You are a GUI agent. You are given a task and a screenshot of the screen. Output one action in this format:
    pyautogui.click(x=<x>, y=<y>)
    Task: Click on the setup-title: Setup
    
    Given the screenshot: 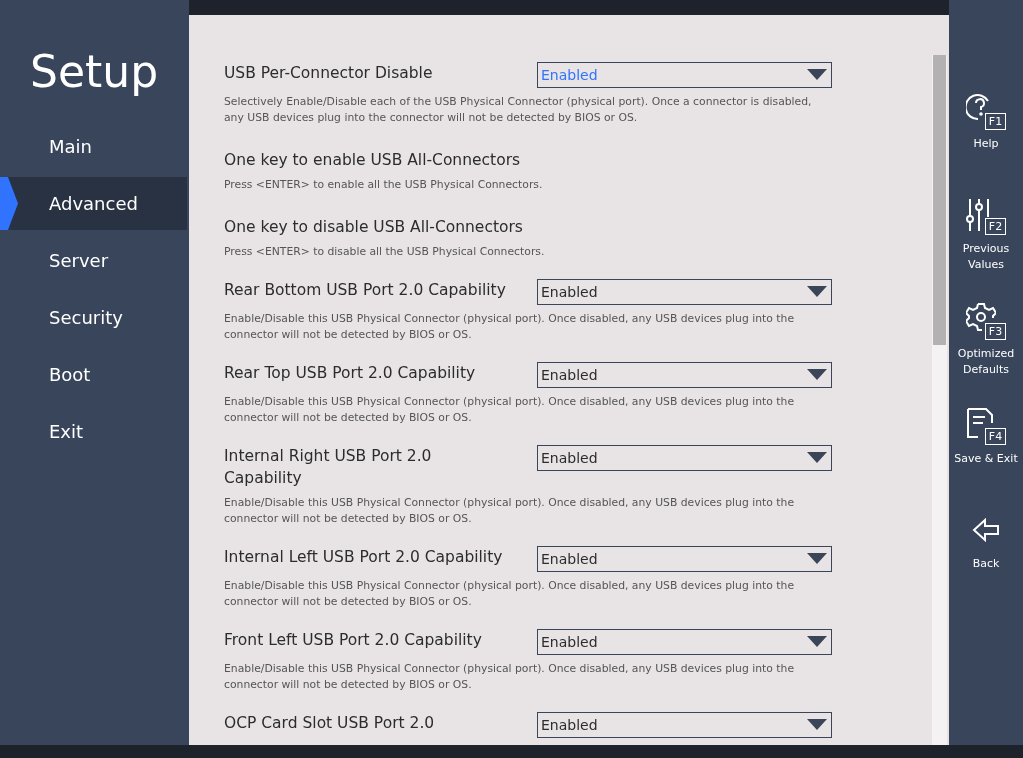 What is the action you would take?
    pyautogui.click(x=94, y=72)
    